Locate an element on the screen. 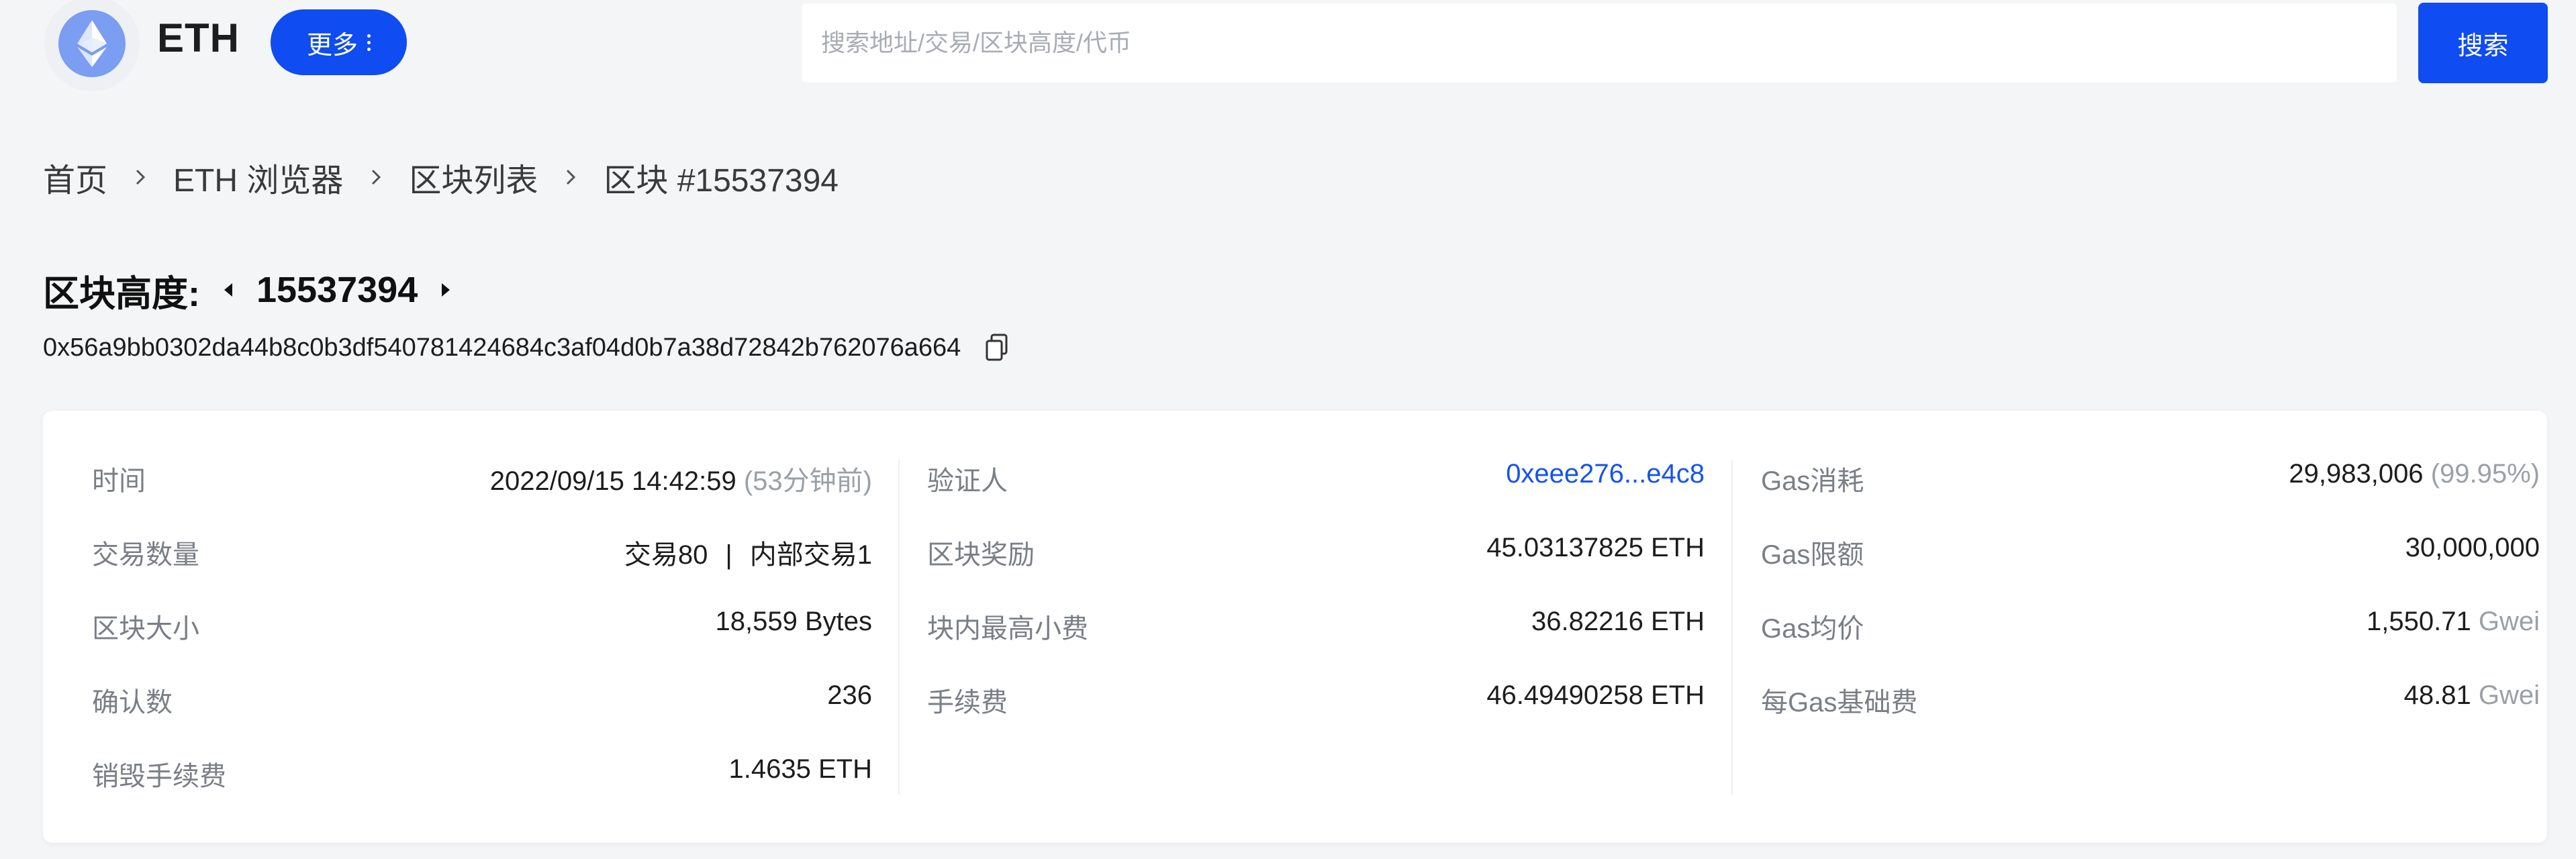  burnt-fees-value: 1.4635 ETH is located at coordinates (800, 769).